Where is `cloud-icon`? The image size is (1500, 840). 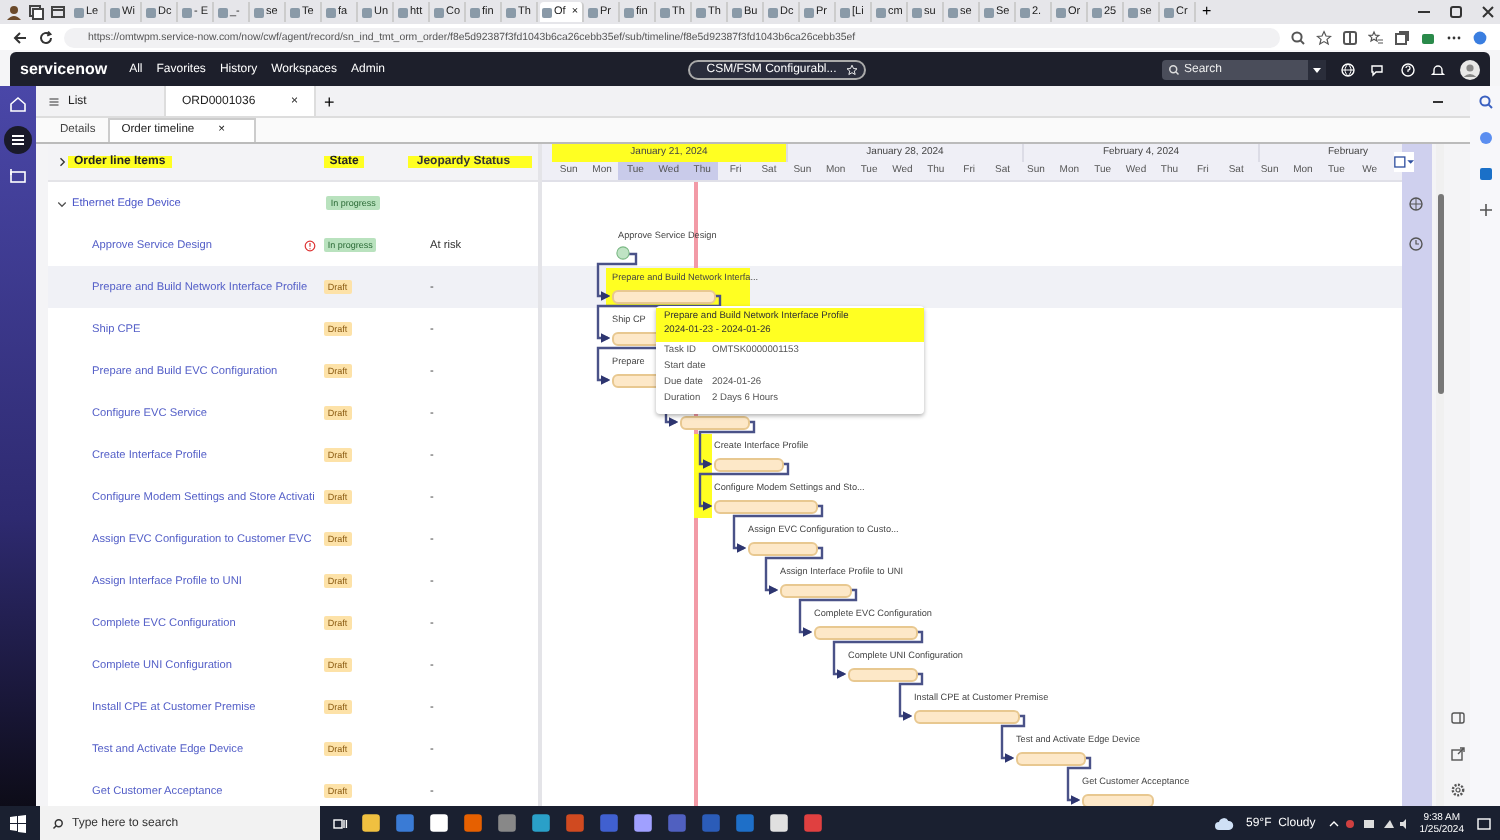 cloud-icon is located at coordinates (1224, 823).